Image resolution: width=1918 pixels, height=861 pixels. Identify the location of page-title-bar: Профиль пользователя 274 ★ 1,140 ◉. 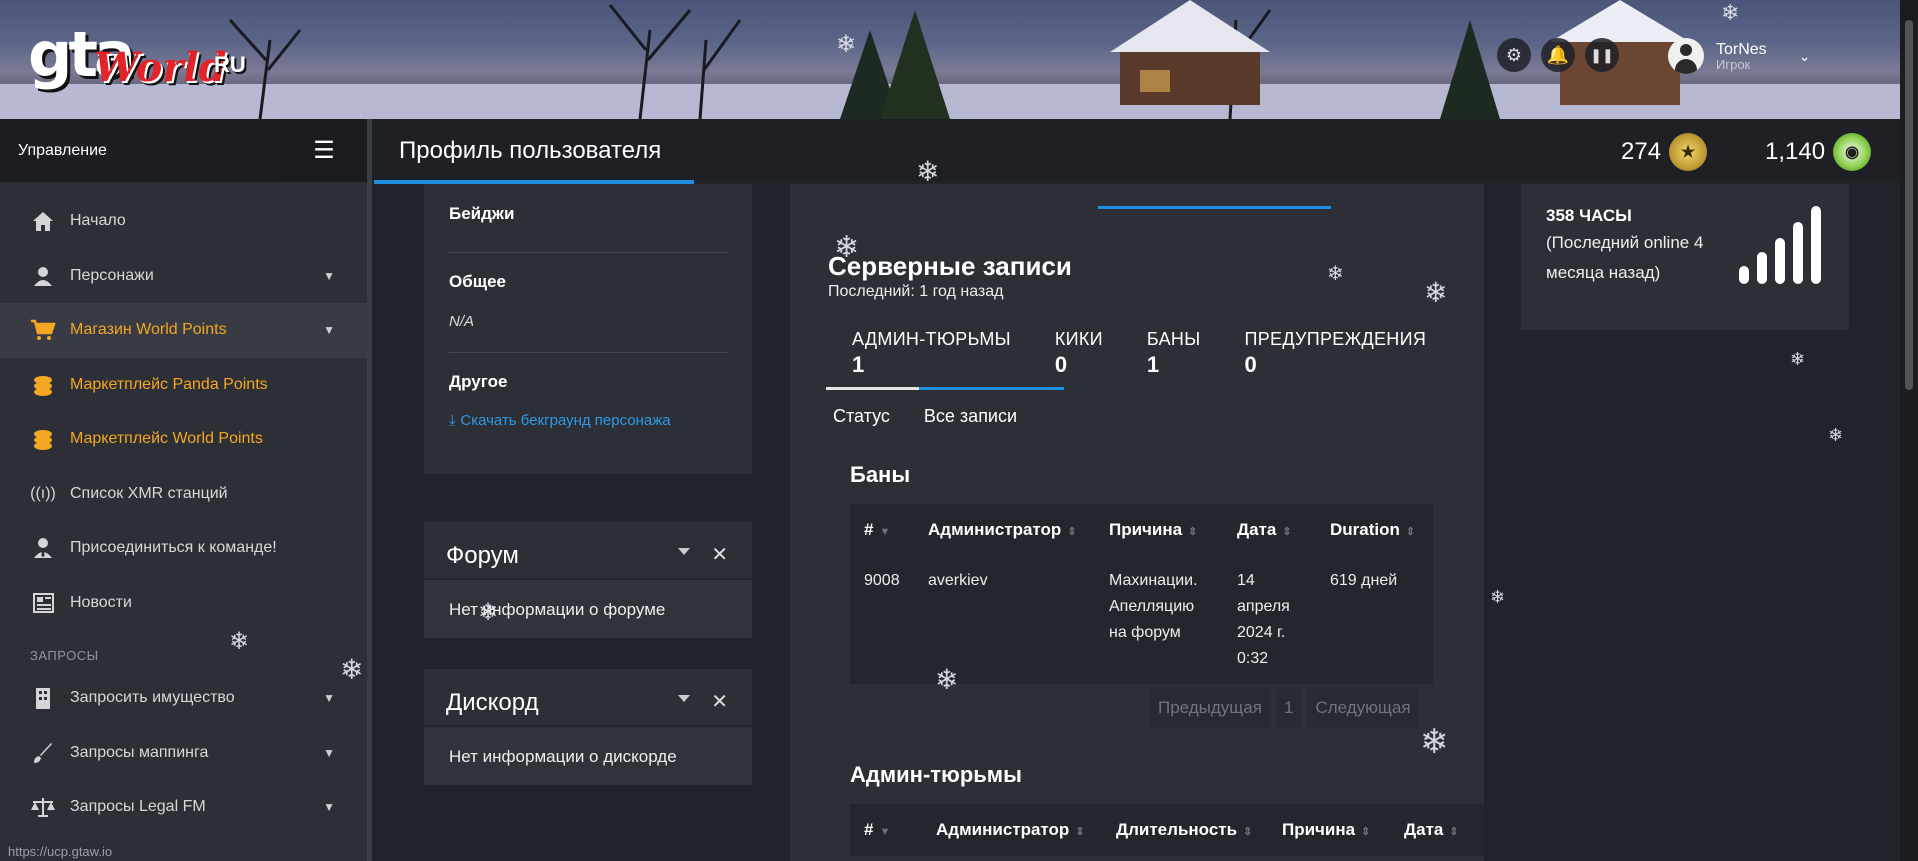
(1136, 151).